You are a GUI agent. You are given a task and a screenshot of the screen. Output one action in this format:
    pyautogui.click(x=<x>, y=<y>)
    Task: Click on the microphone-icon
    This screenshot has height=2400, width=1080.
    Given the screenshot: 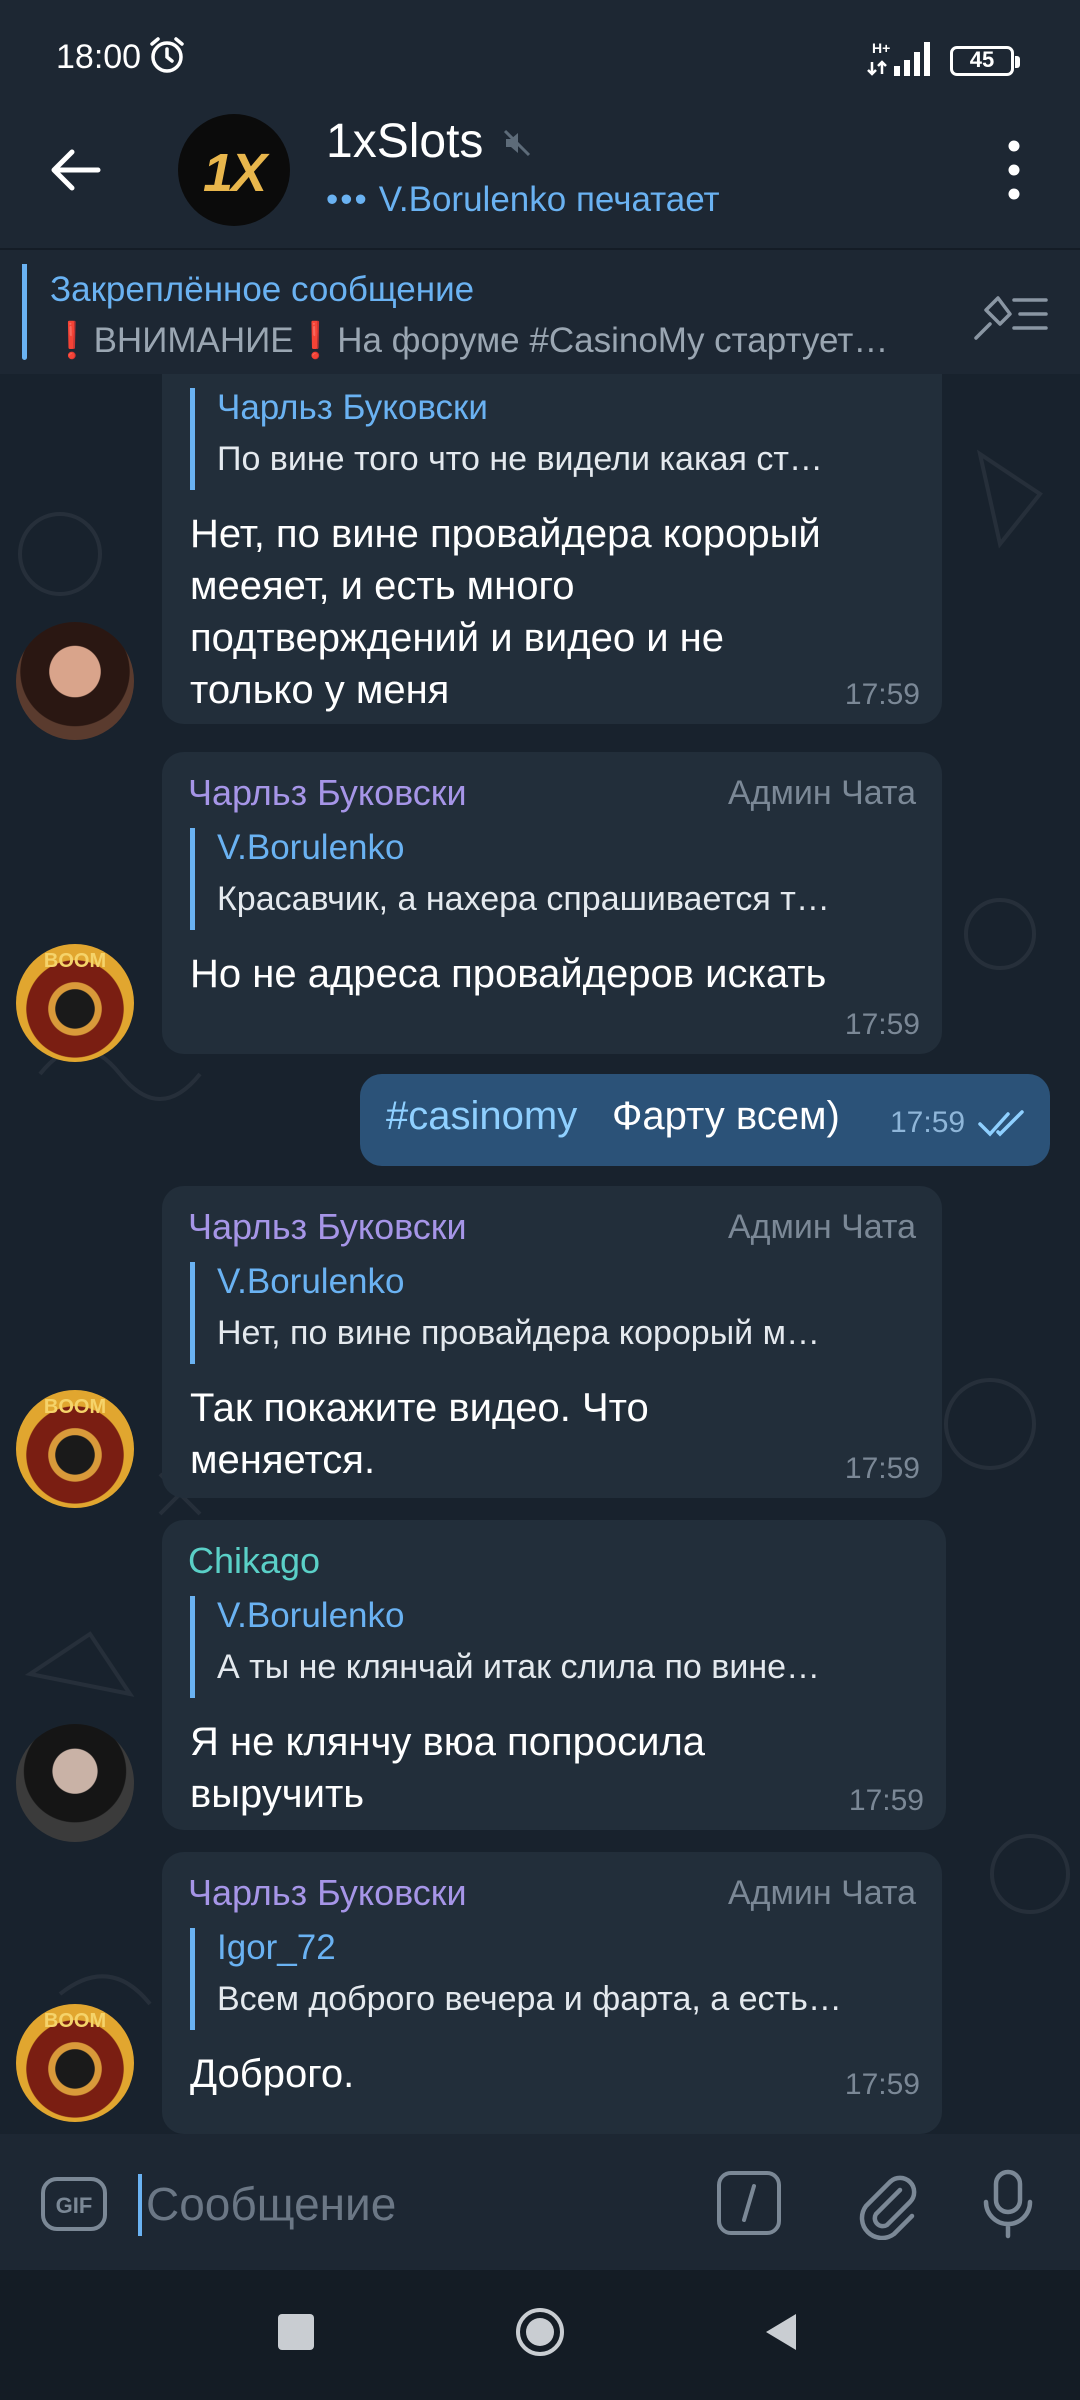 What is the action you would take?
    pyautogui.click(x=1008, y=2204)
    